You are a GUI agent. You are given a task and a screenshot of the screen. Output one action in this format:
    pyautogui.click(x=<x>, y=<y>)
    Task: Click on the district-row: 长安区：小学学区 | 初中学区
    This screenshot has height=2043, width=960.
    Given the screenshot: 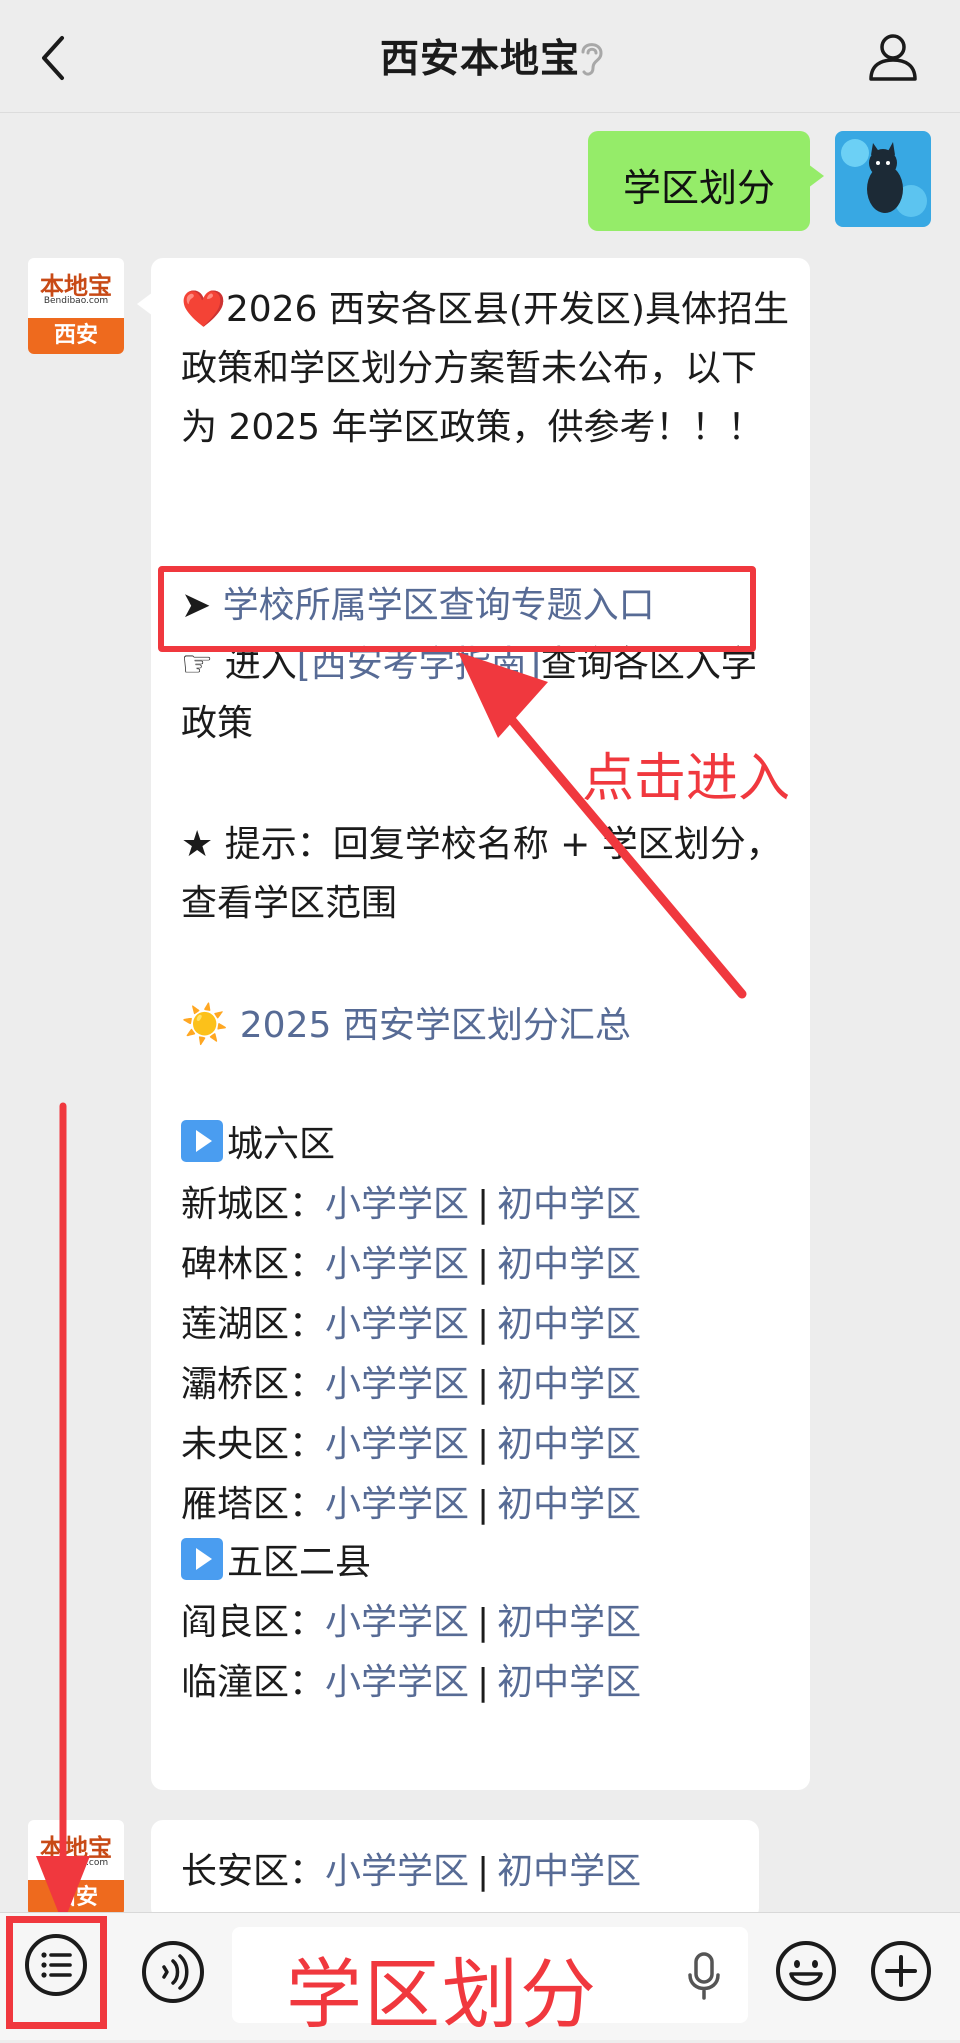 What is the action you would take?
    pyautogui.click(x=411, y=1871)
    